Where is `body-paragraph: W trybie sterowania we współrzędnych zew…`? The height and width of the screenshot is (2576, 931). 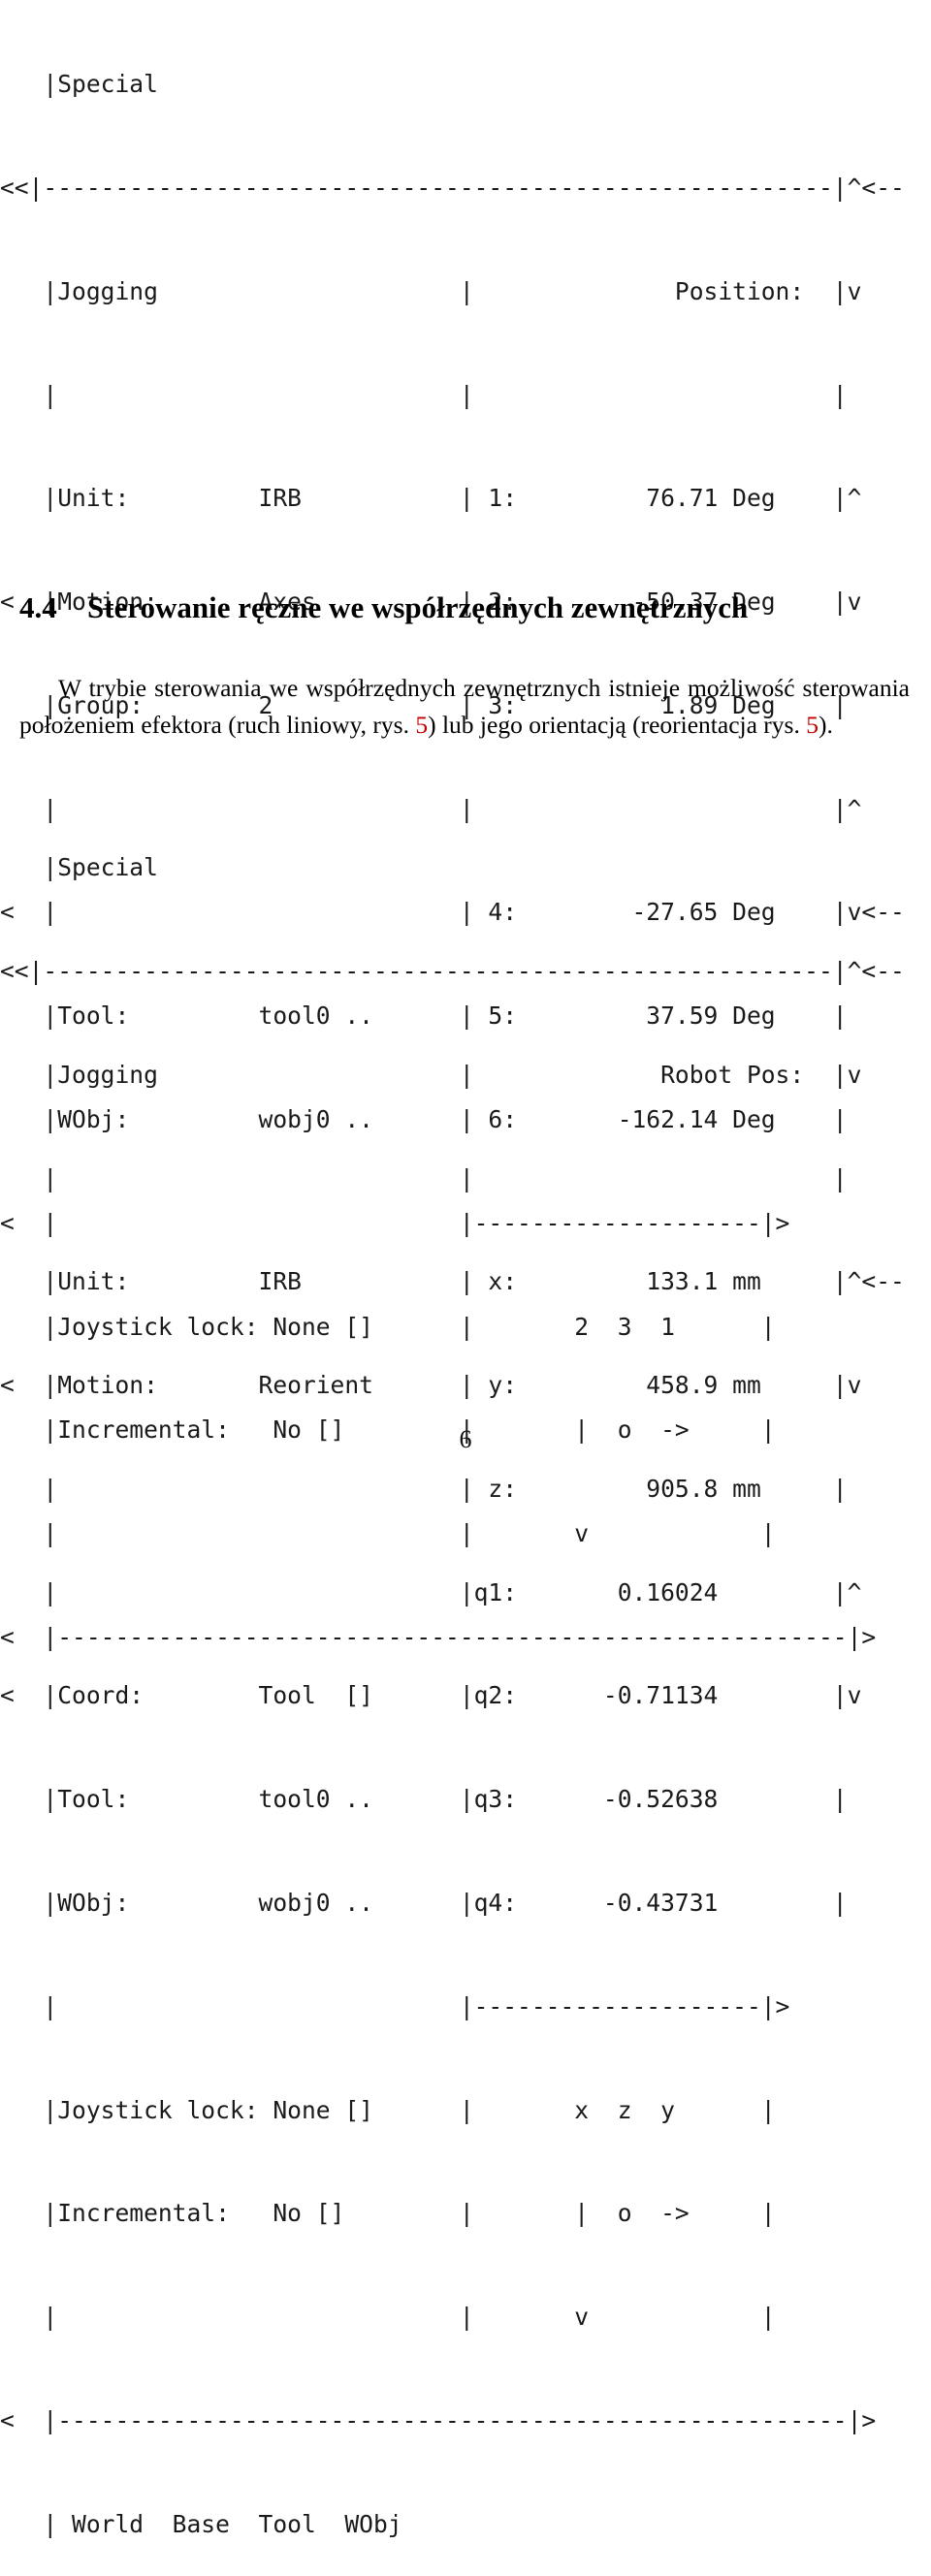
body-paragraph: W trybie sterowania we współrzędnych zew… is located at coordinates (465, 707).